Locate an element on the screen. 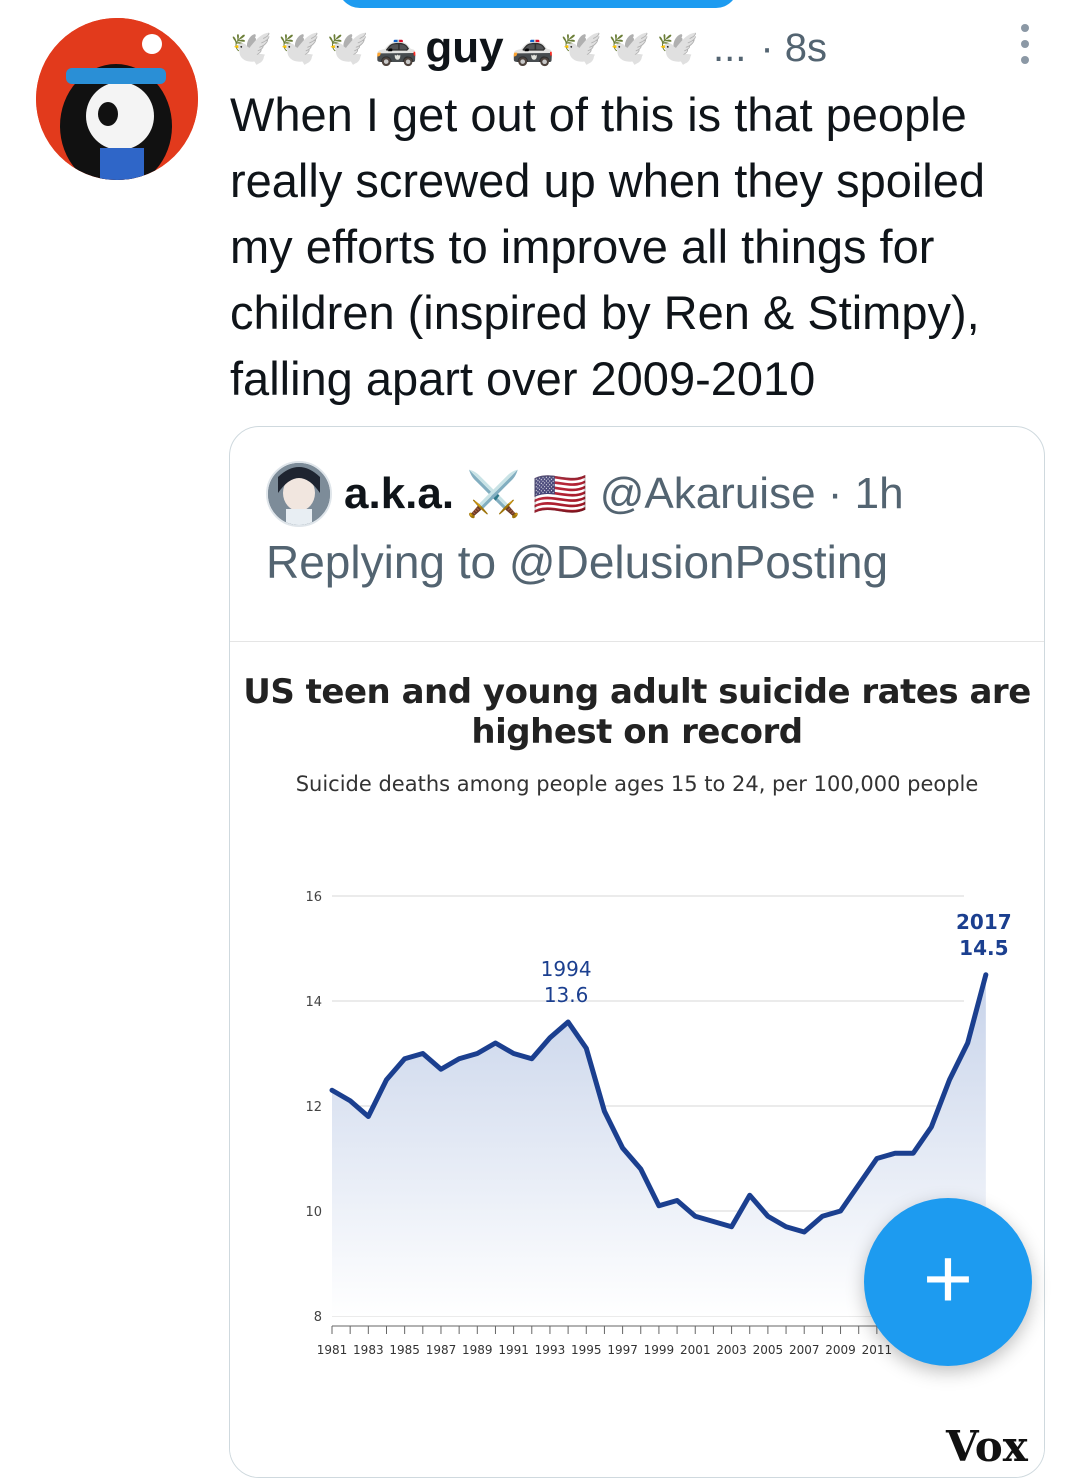  annotation-value: 13.6 is located at coordinates (566, 995).